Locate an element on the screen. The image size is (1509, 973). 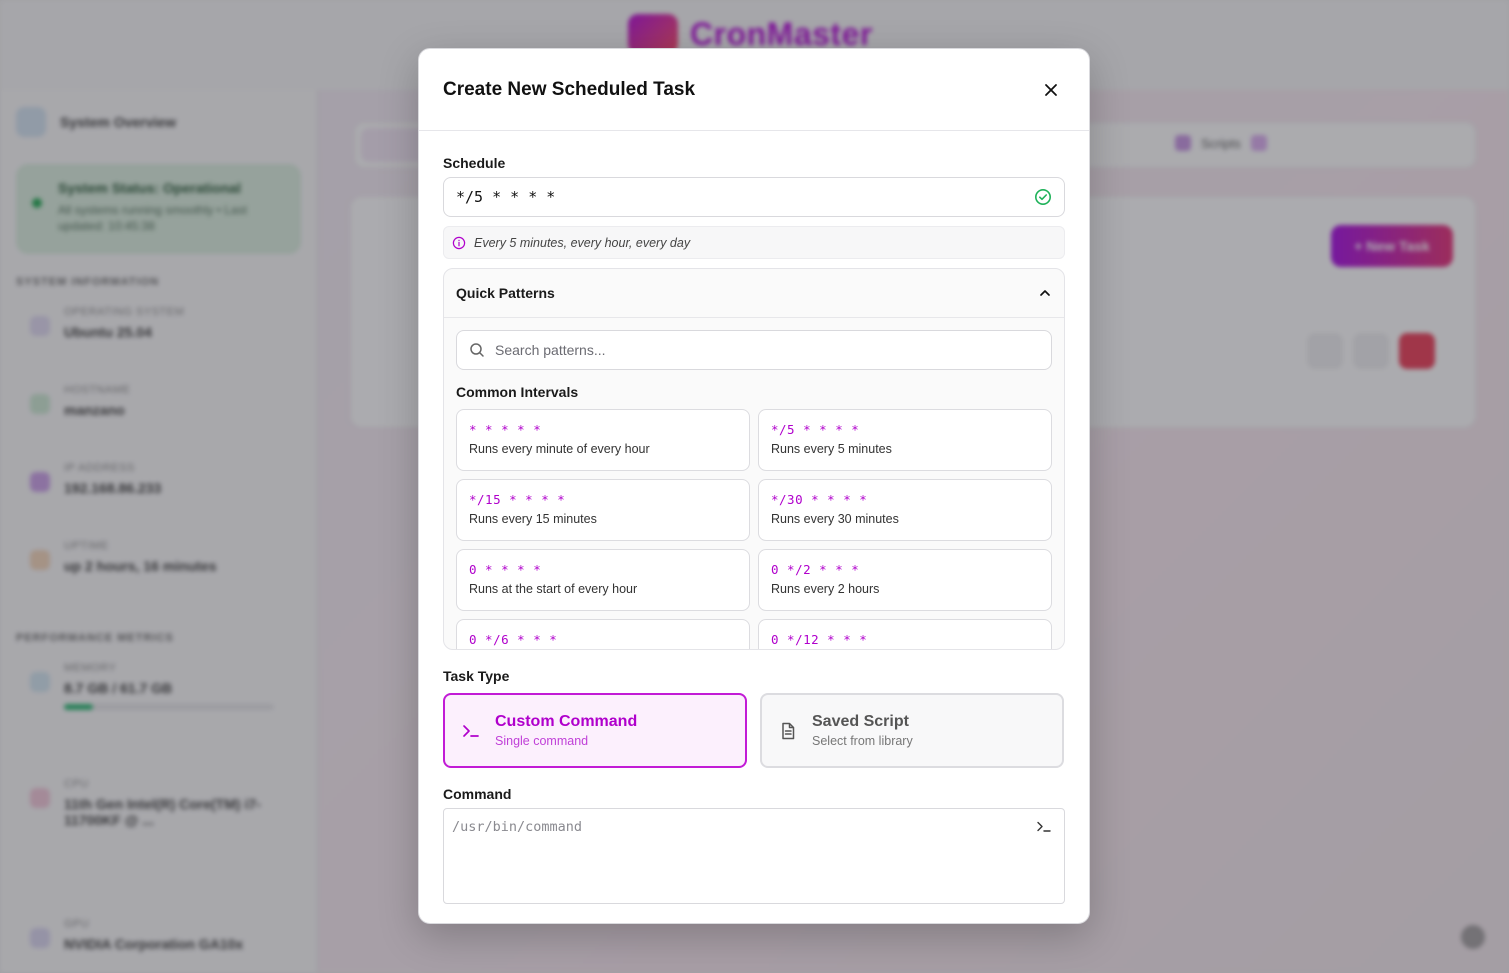
pattern-expression: 0 * * * * is located at coordinates (505, 569).